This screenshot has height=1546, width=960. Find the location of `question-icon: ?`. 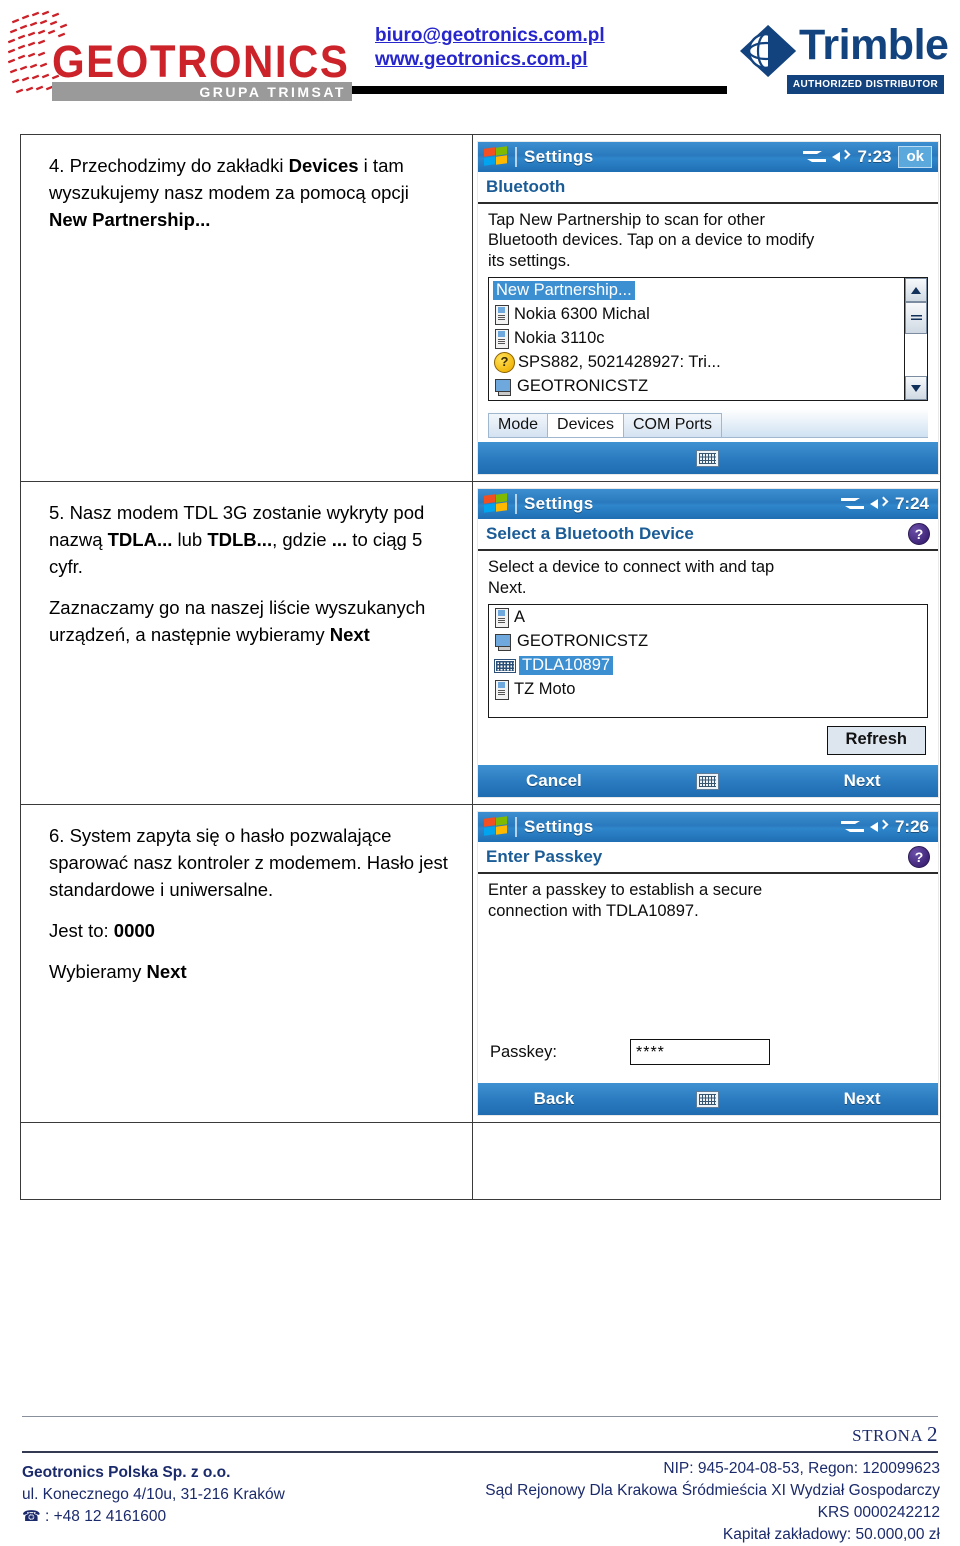

question-icon: ? is located at coordinates (504, 362).